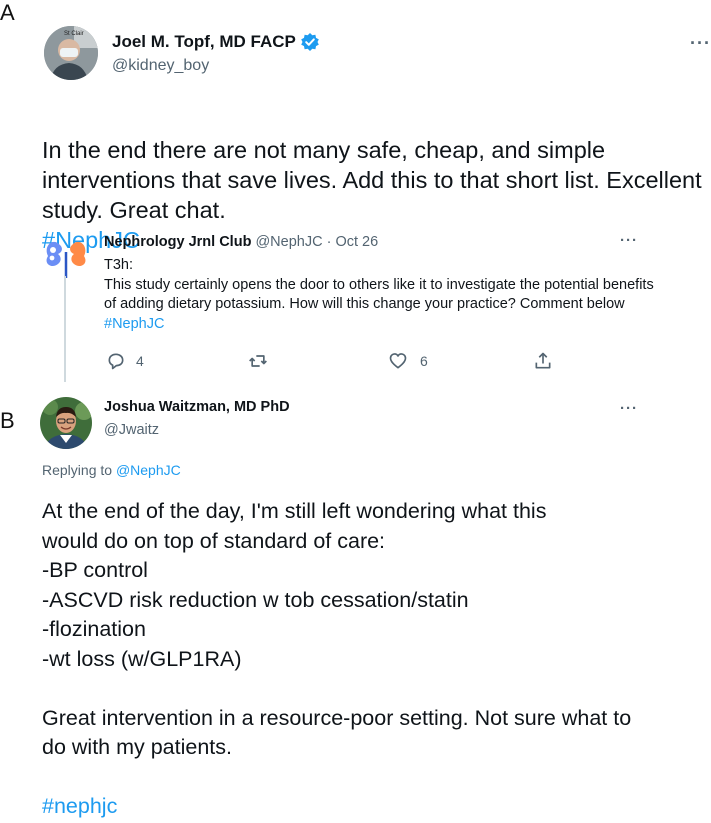 The width and height of the screenshot is (711, 823). I want to click on author-line-joel: Joel M. Topf, MD FACP, so click(216, 42).